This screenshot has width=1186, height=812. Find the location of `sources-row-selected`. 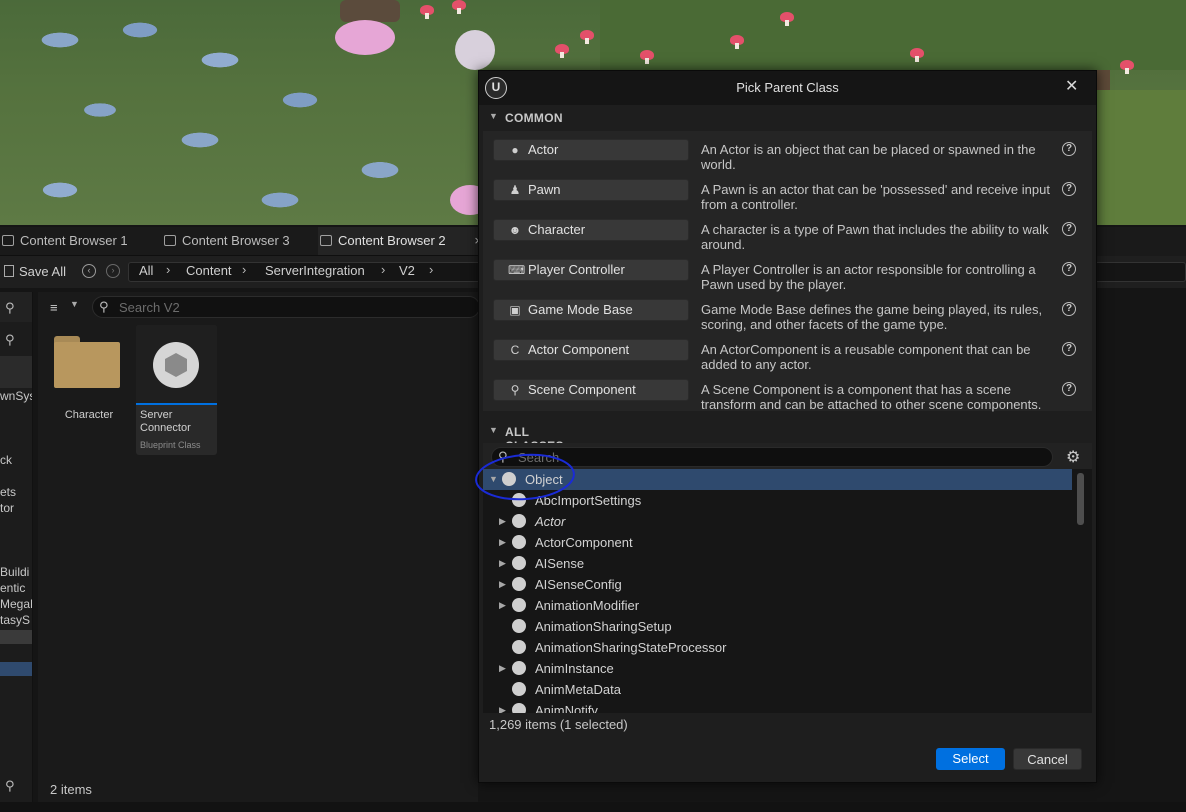

sources-row-selected is located at coordinates (16, 669).